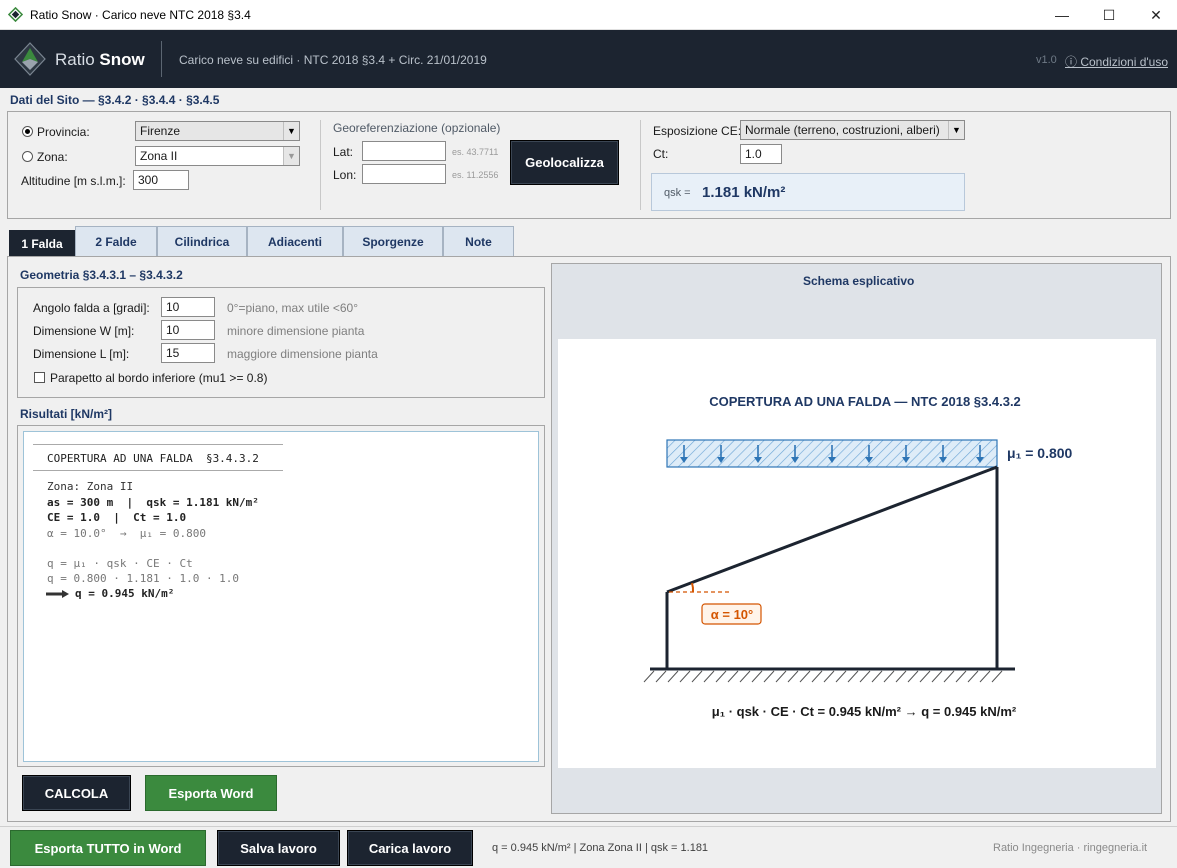 The height and width of the screenshot is (868, 1177). What do you see at coordinates (293, 308) in the screenshot?
I see `angle-hint: 0°=piano, max utile <60°` at bounding box center [293, 308].